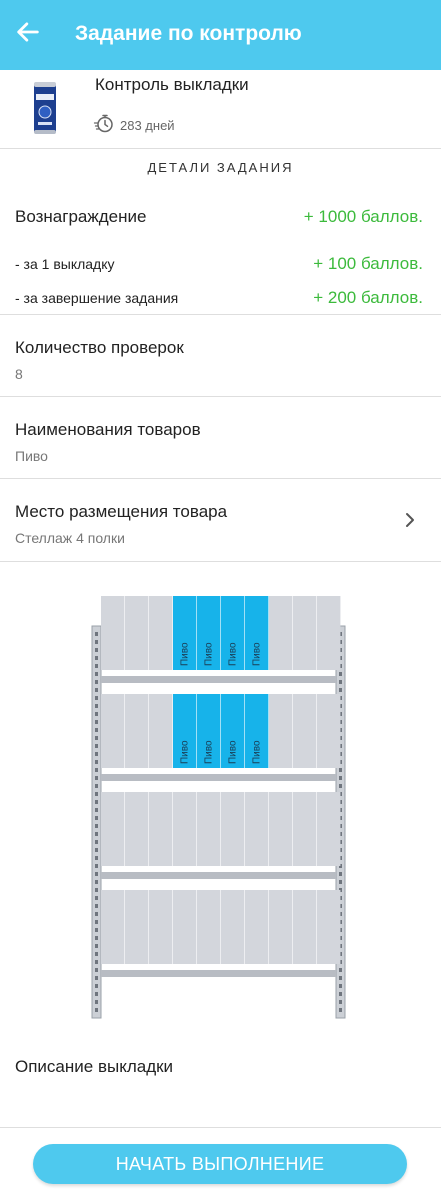 Image resolution: width=441 pixels, height=1200 pixels. I want to click on location-label: Место размещения товара, so click(121, 511).